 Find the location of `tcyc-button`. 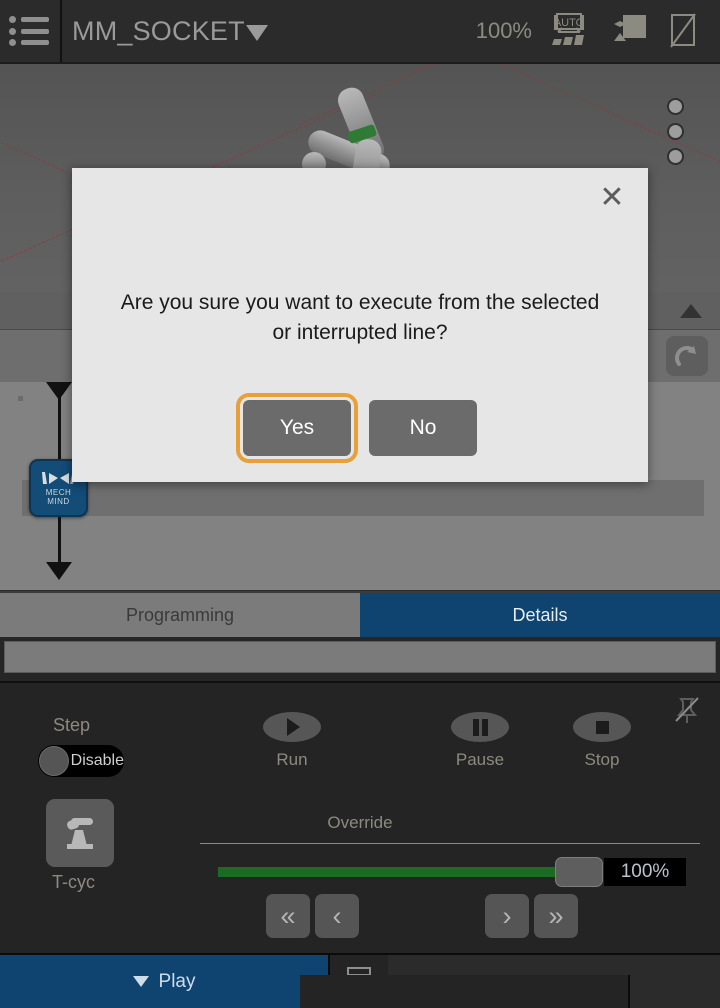

tcyc-button is located at coordinates (80, 833).